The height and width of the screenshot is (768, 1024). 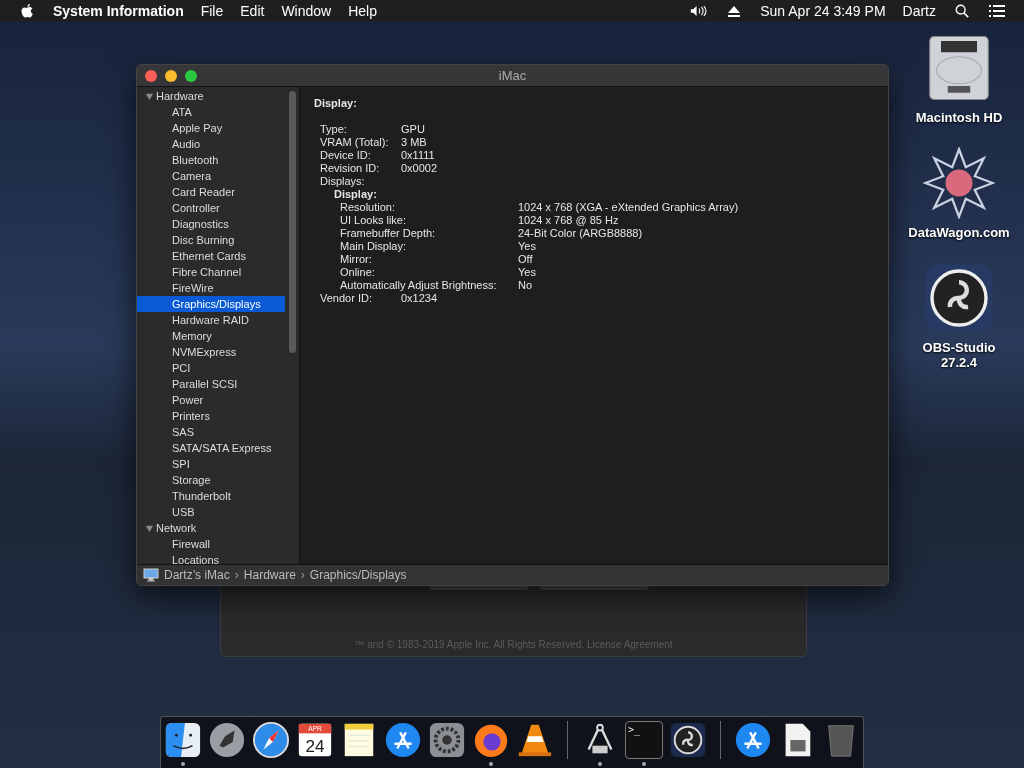 What do you see at coordinates (346, 155) in the screenshot?
I see `property-label: Device ID:` at bounding box center [346, 155].